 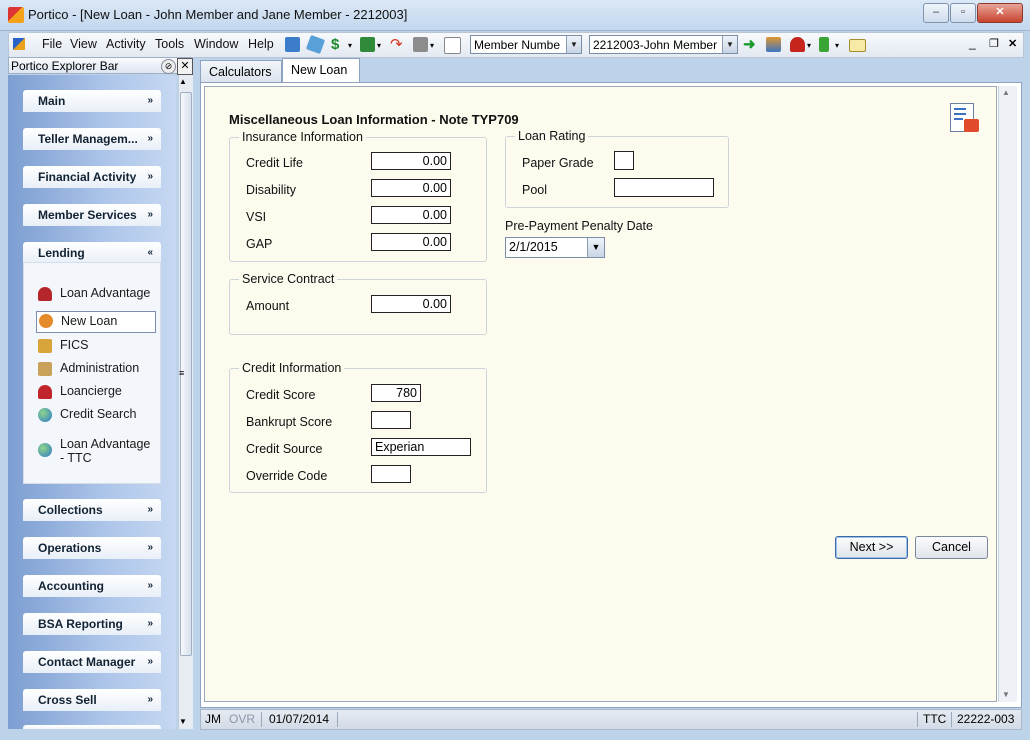 I want to click on section-operations: Operations », so click(x=92, y=548).